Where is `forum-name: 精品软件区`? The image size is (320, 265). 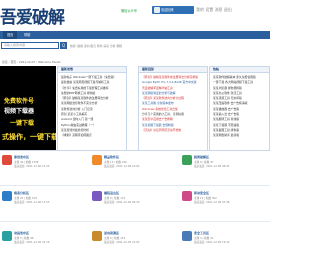 forum-name: 精品软件区 is located at coordinates (111, 157).